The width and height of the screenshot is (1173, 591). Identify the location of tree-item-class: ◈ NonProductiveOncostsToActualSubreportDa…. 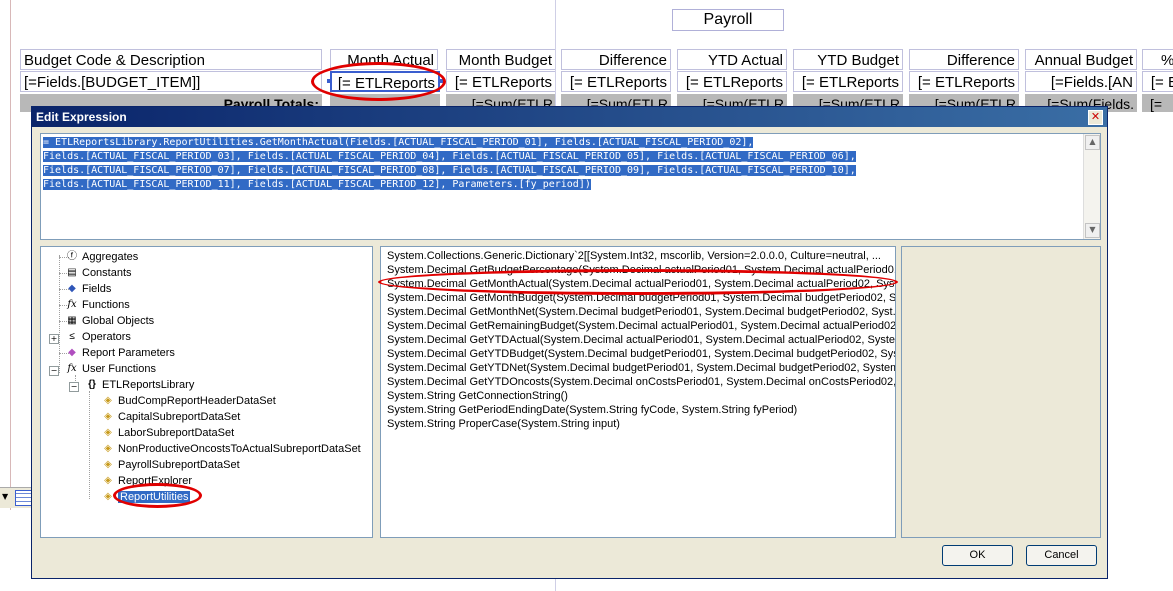
(231, 449).